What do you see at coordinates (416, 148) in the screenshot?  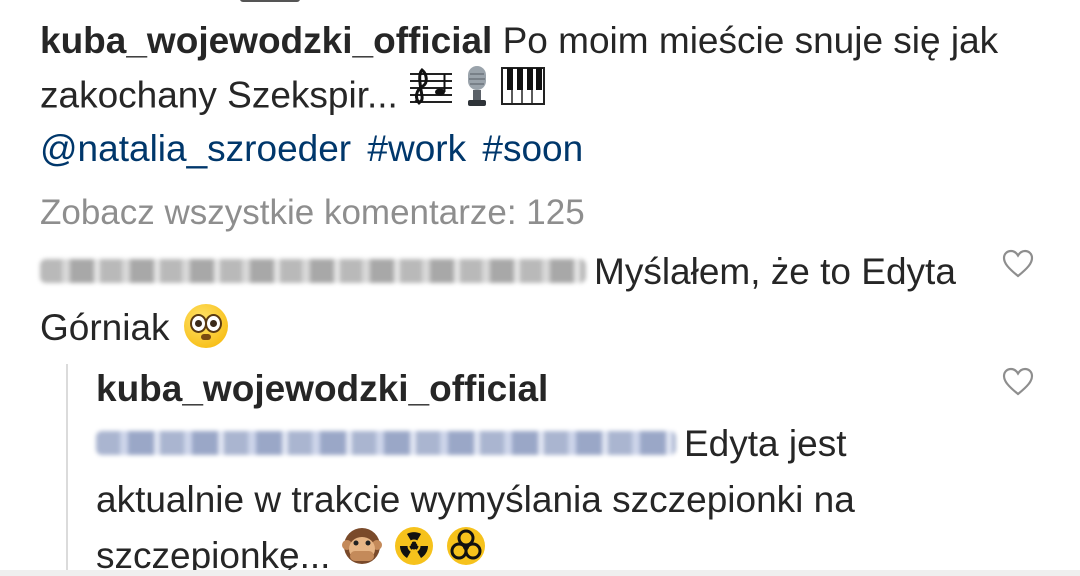 I see `hashtag-link-work: #work` at bounding box center [416, 148].